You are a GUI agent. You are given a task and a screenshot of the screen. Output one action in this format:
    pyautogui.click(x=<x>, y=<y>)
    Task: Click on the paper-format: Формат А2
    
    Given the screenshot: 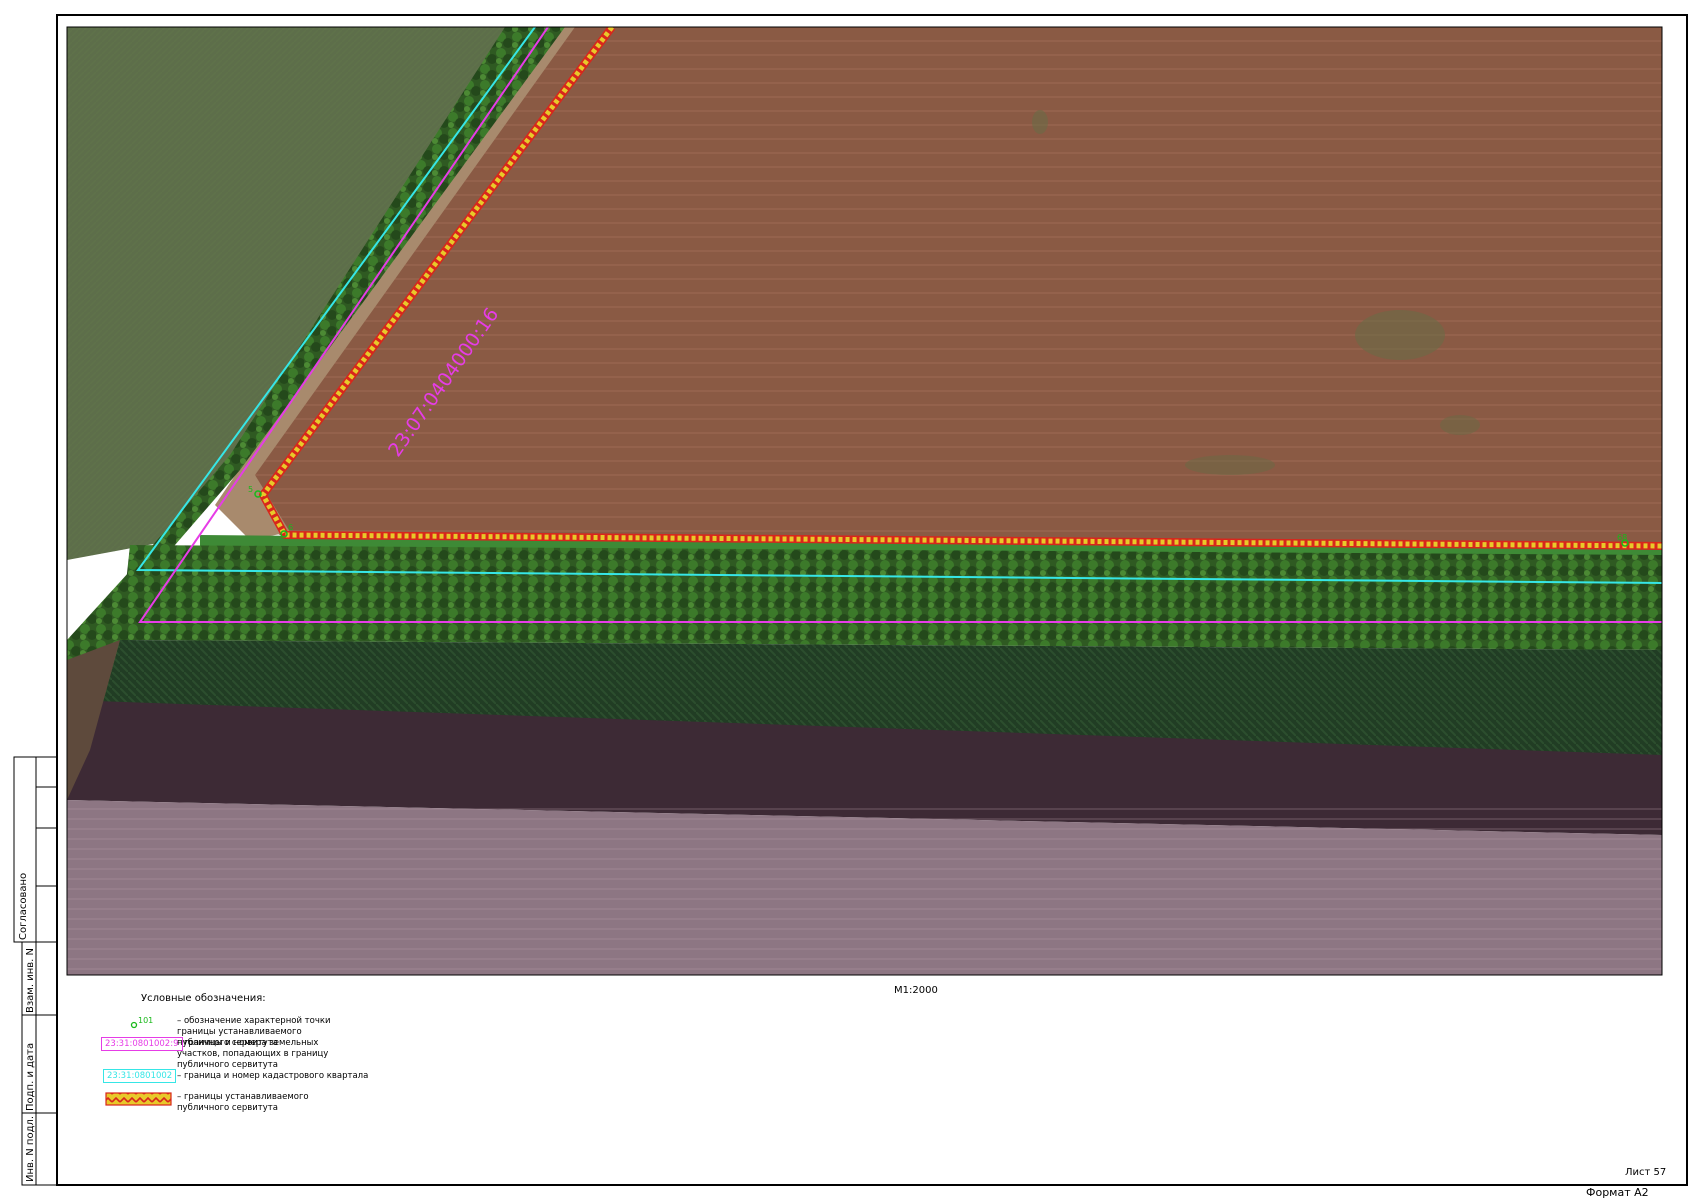 What is the action you would take?
    pyautogui.click(x=1617, y=1192)
    